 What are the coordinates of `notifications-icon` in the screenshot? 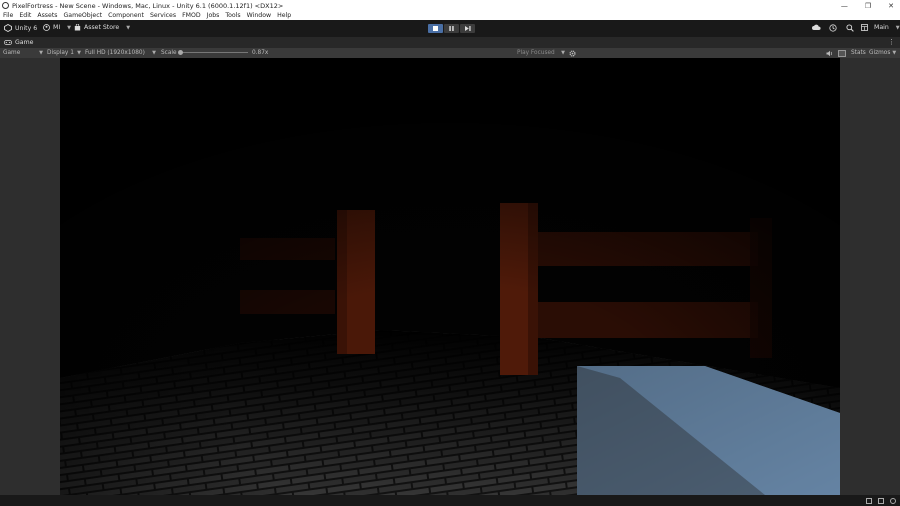 It's located at (893, 501).